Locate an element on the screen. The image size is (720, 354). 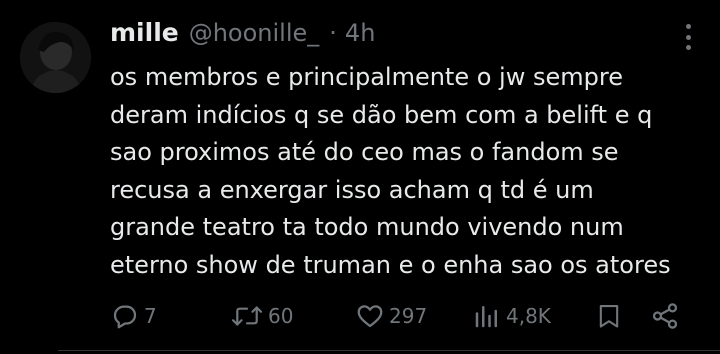
repost-count: 60 is located at coordinates (281, 316).